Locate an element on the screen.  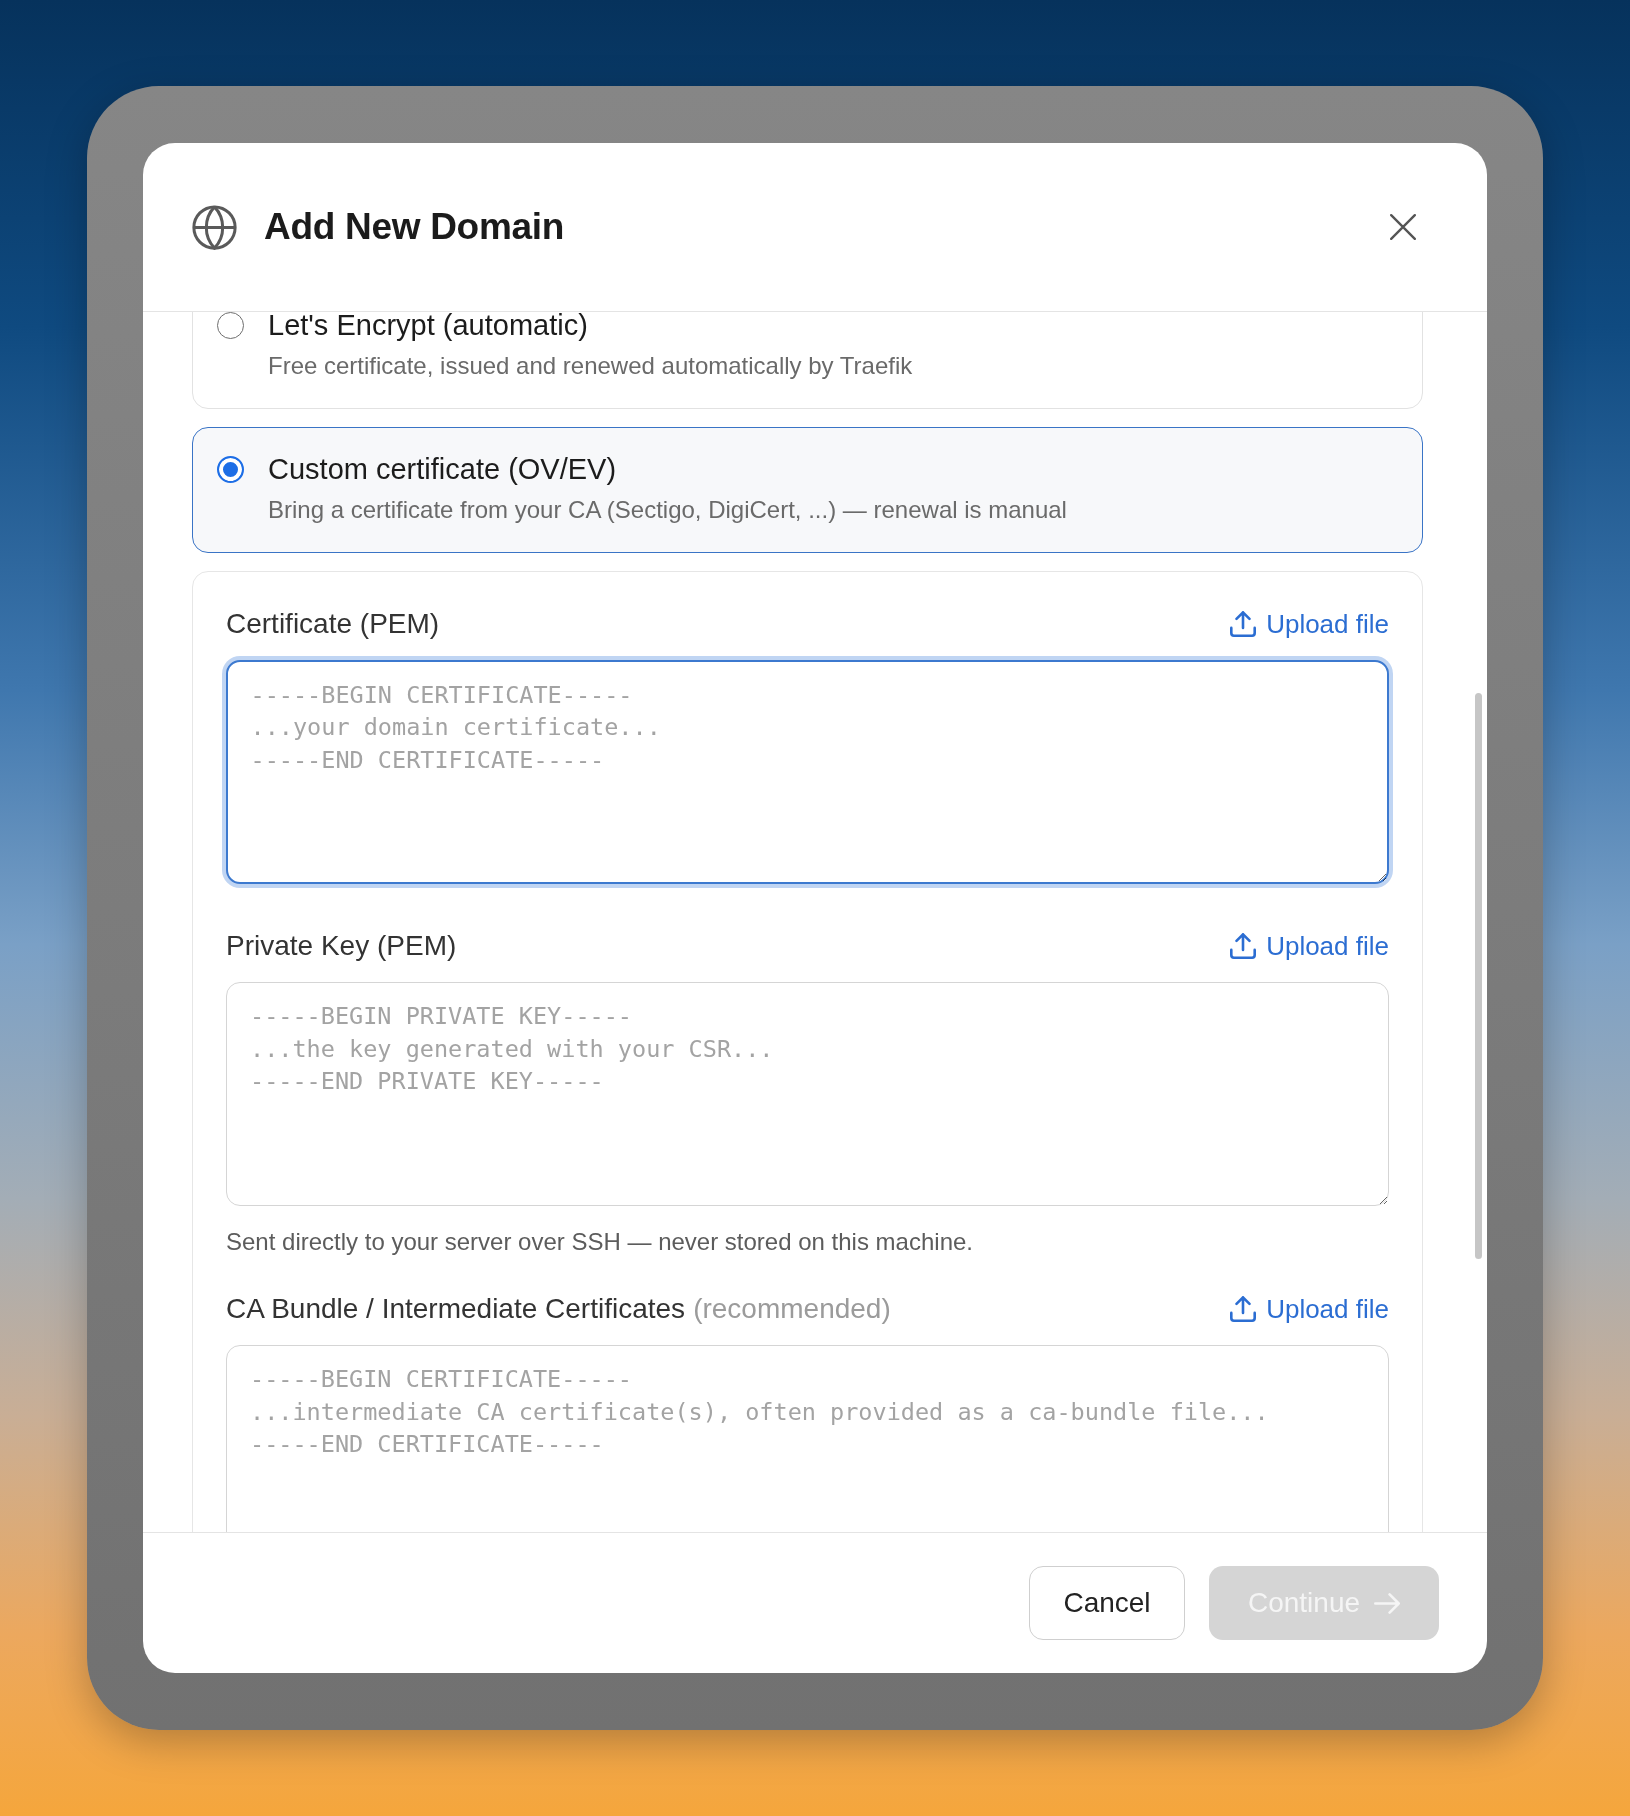
cancel-button: Cancel is located at coordinates (1107, 1603).